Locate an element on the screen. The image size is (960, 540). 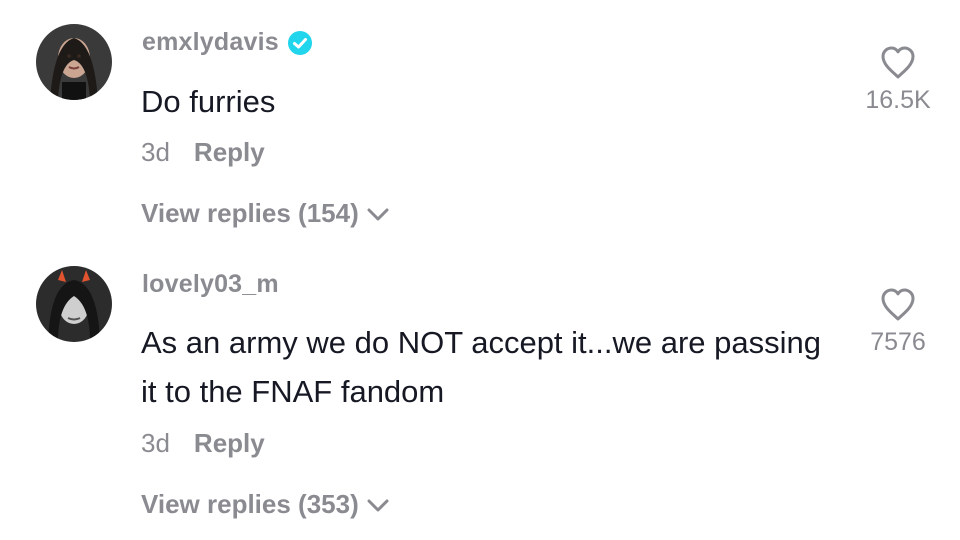
view-replies-button: View replies (154) is located at coordinates (266, 213).